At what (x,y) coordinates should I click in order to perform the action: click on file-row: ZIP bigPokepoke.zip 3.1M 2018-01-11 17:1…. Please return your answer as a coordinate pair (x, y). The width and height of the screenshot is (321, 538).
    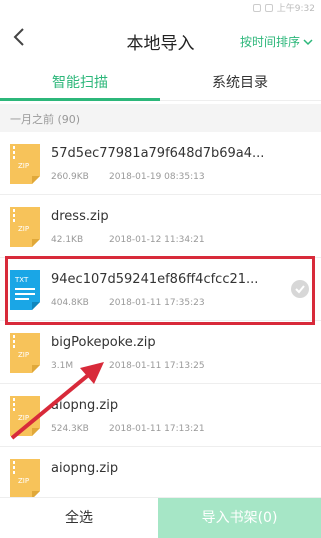
    Looking at the image, I should click on (160, 352).